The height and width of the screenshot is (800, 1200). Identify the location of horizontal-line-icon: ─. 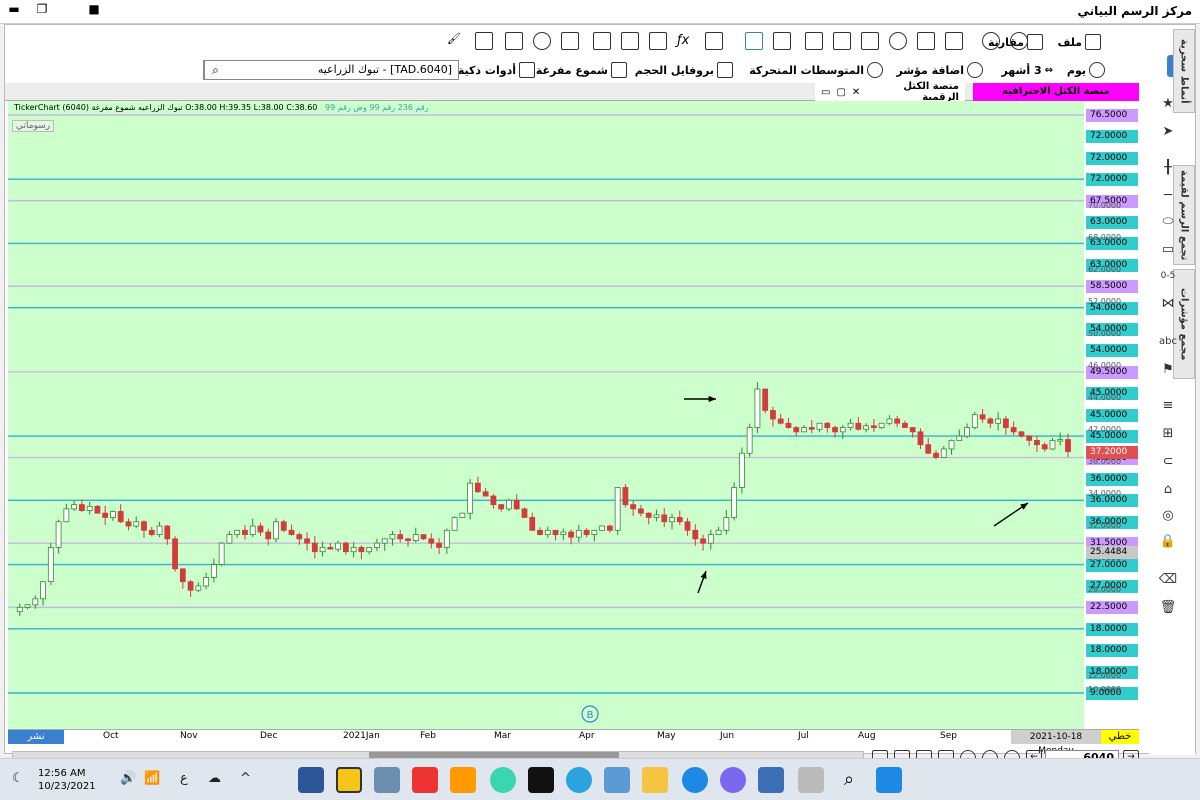
(1168, 196).